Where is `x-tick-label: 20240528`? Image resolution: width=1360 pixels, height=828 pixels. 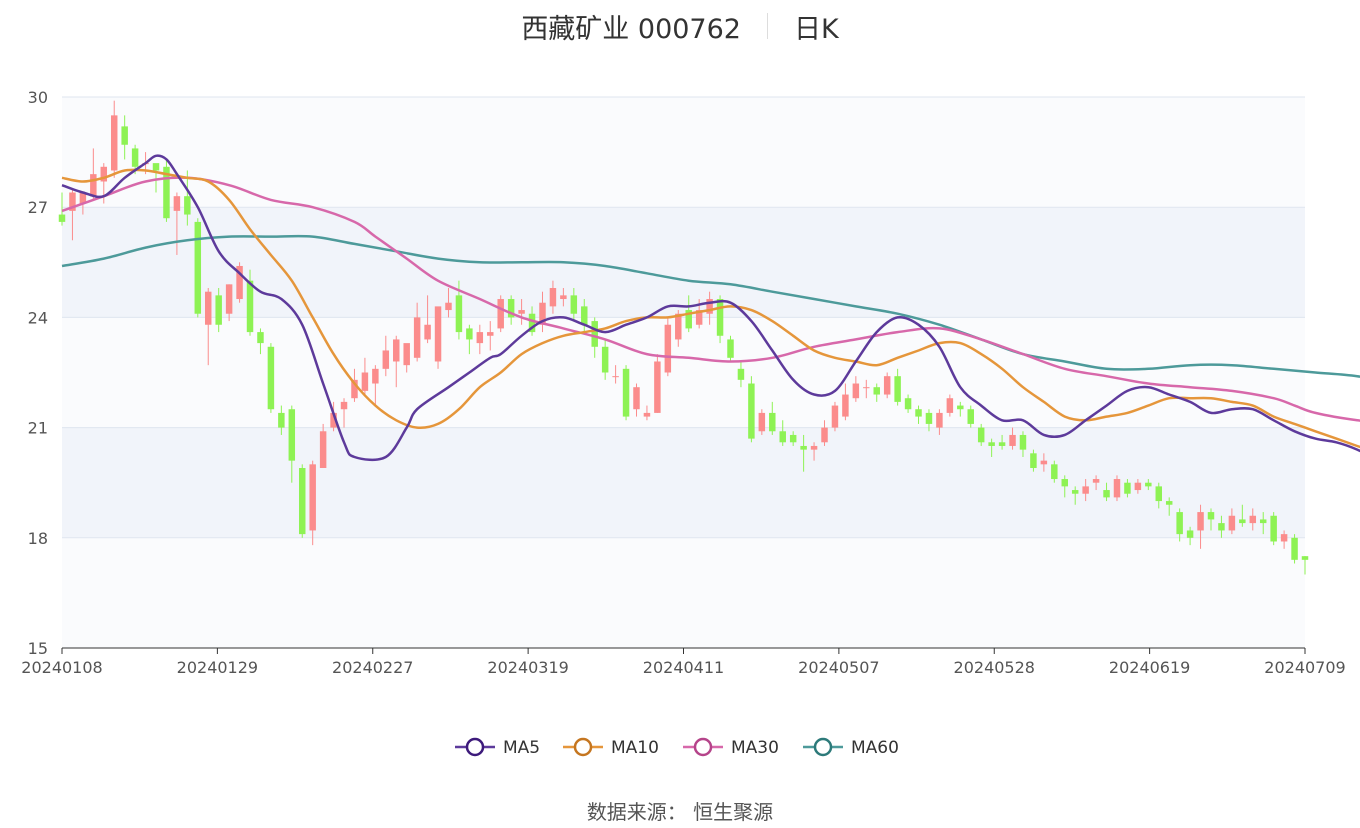
x-tick-label: 20240528 is located at coordinates (994, 667).